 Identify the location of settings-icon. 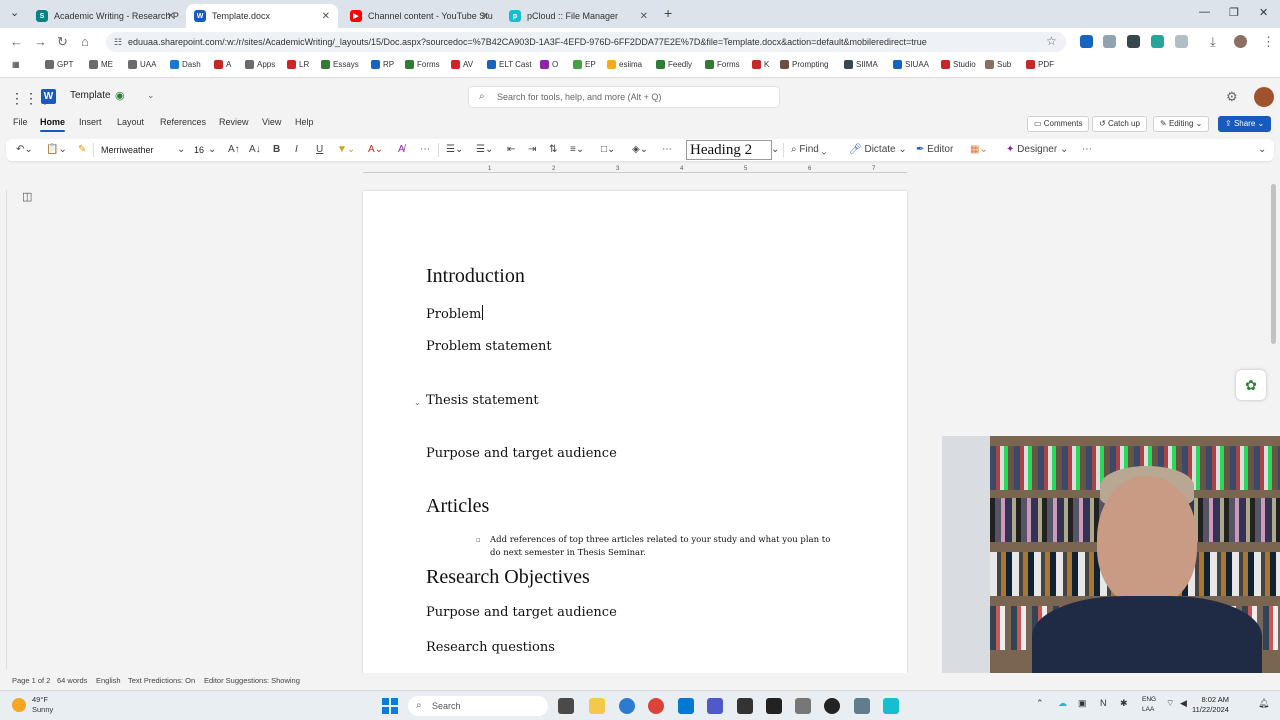
(862, 706).